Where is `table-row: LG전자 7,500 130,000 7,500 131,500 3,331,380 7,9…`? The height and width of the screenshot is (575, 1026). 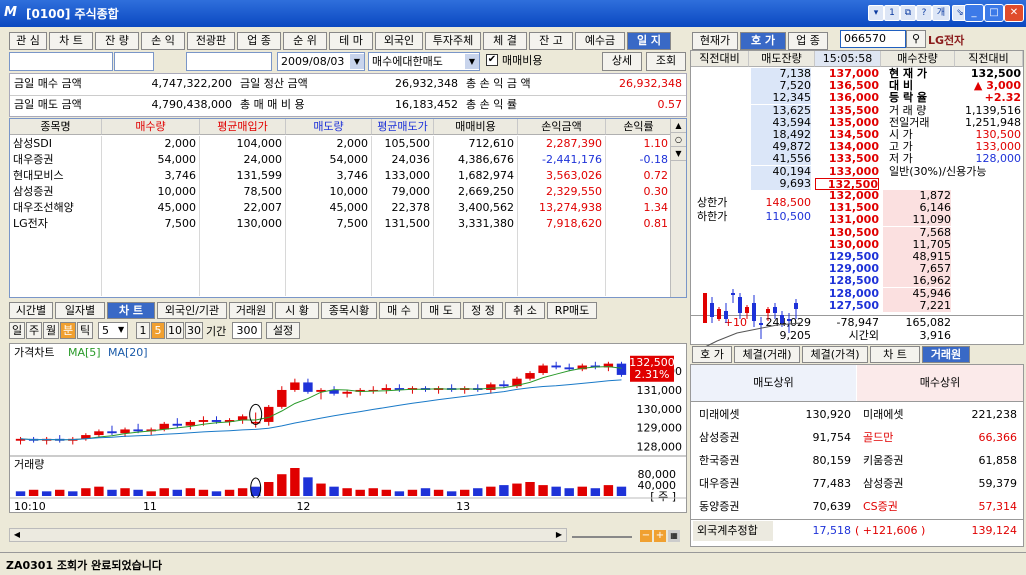 table-row: LG전자 7,500 130,000 7,500 131,500 3,331,380 7,9… is located at coordinates (341, 224).